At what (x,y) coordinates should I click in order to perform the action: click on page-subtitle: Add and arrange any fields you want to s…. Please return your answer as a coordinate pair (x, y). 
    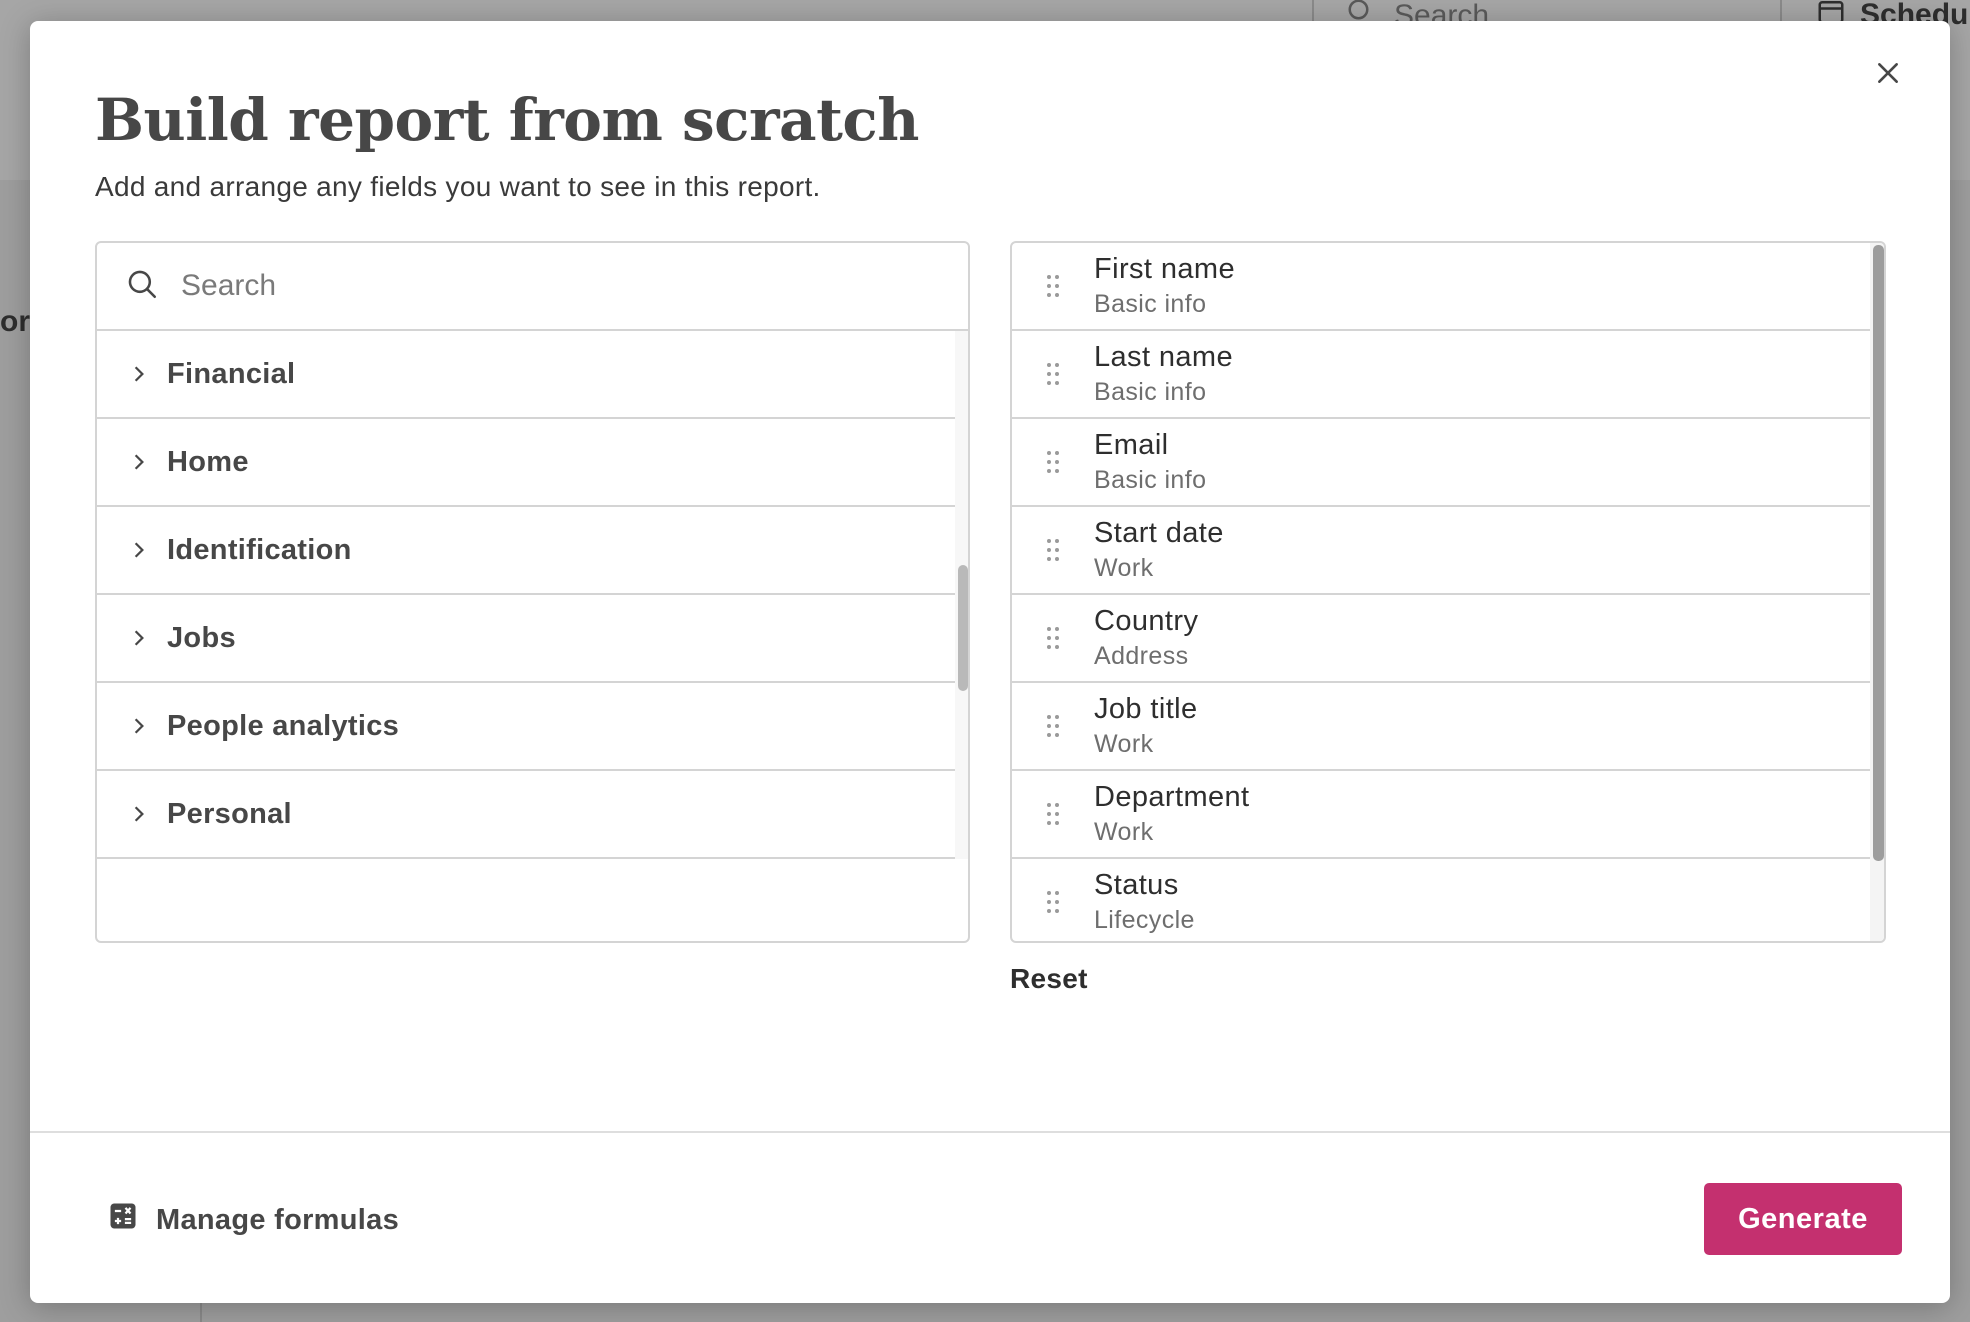
    Looking at the image, I should click on (458, 186).